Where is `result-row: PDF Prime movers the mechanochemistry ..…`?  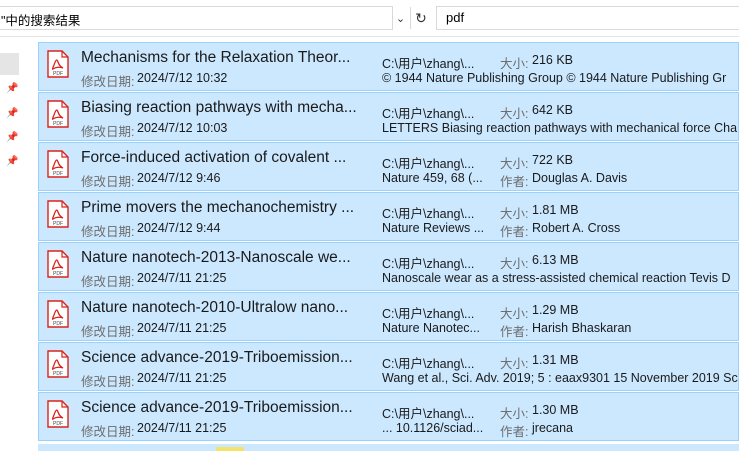 result-row: PDF Prime movers the mechanochemistry ..… is located at coordinates (388, 216).